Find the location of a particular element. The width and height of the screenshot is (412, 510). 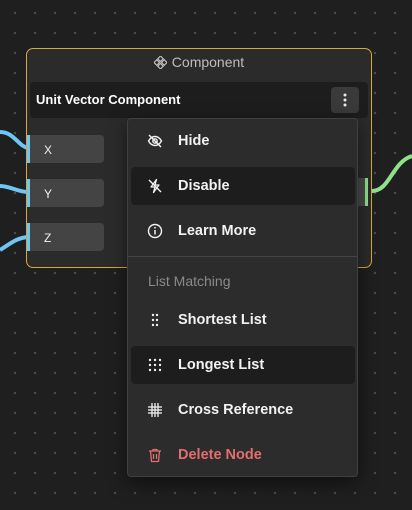

cross-grid-icon is located at coordinates (155, 410).